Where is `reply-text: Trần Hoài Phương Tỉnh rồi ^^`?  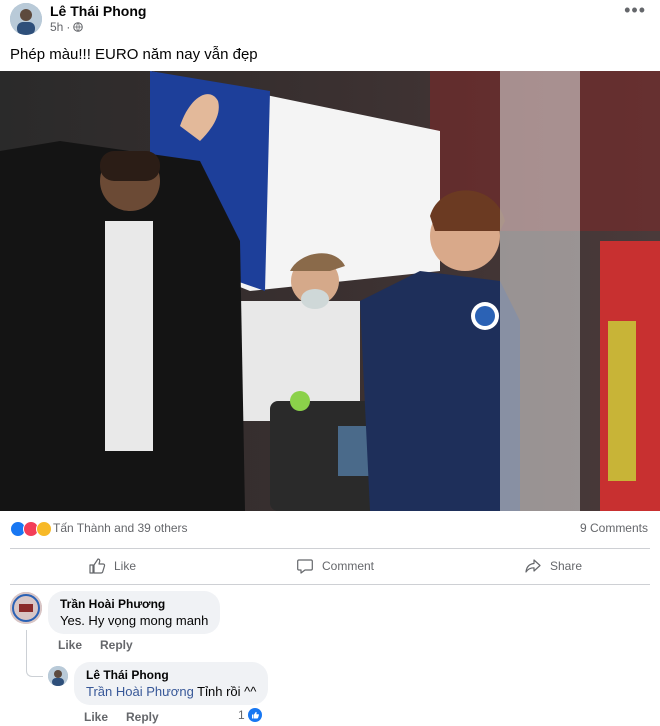 reply-text: Trần Hoài Phương Tỉnh rồi ^^ is located at coordinates (171, 691).